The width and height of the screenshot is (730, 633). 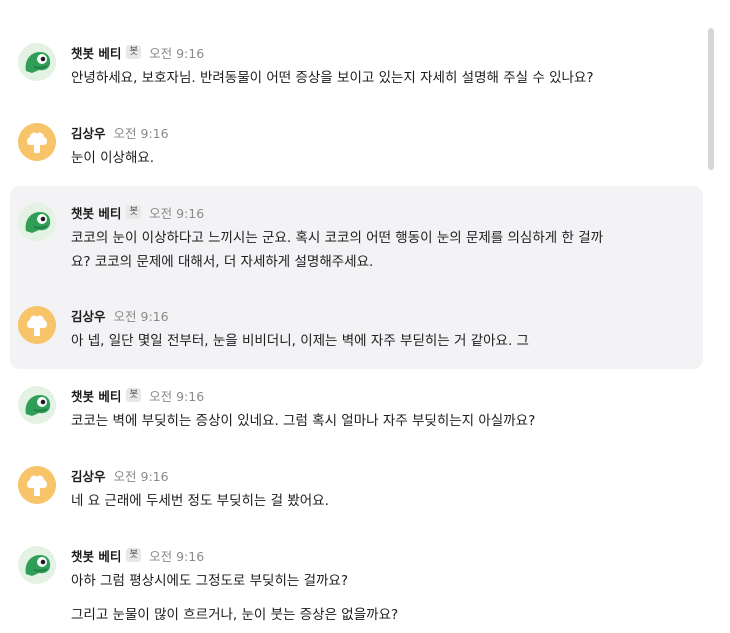 What do you see at coordinates (711, 99) in the screenshot?
I see `scrollbar-thumb` at bounding box center [711, 99].